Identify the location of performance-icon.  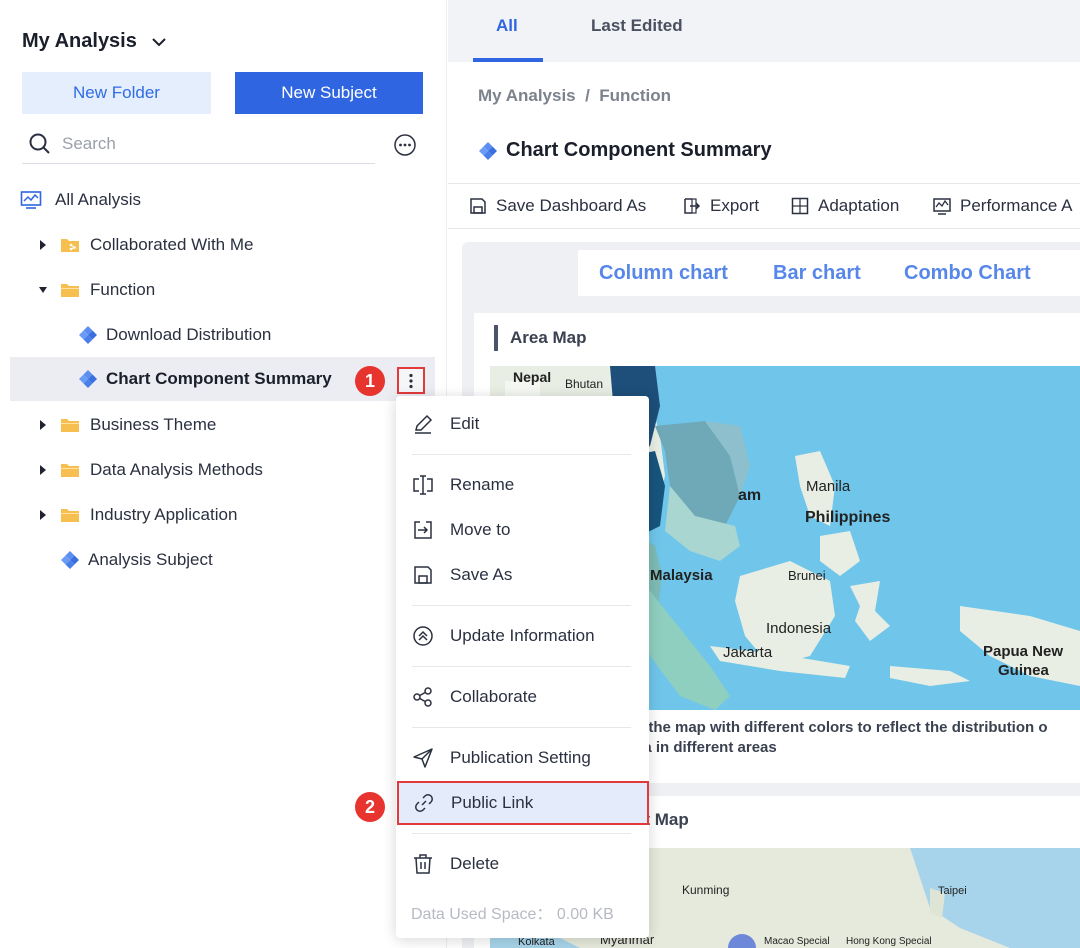
(942, 206).